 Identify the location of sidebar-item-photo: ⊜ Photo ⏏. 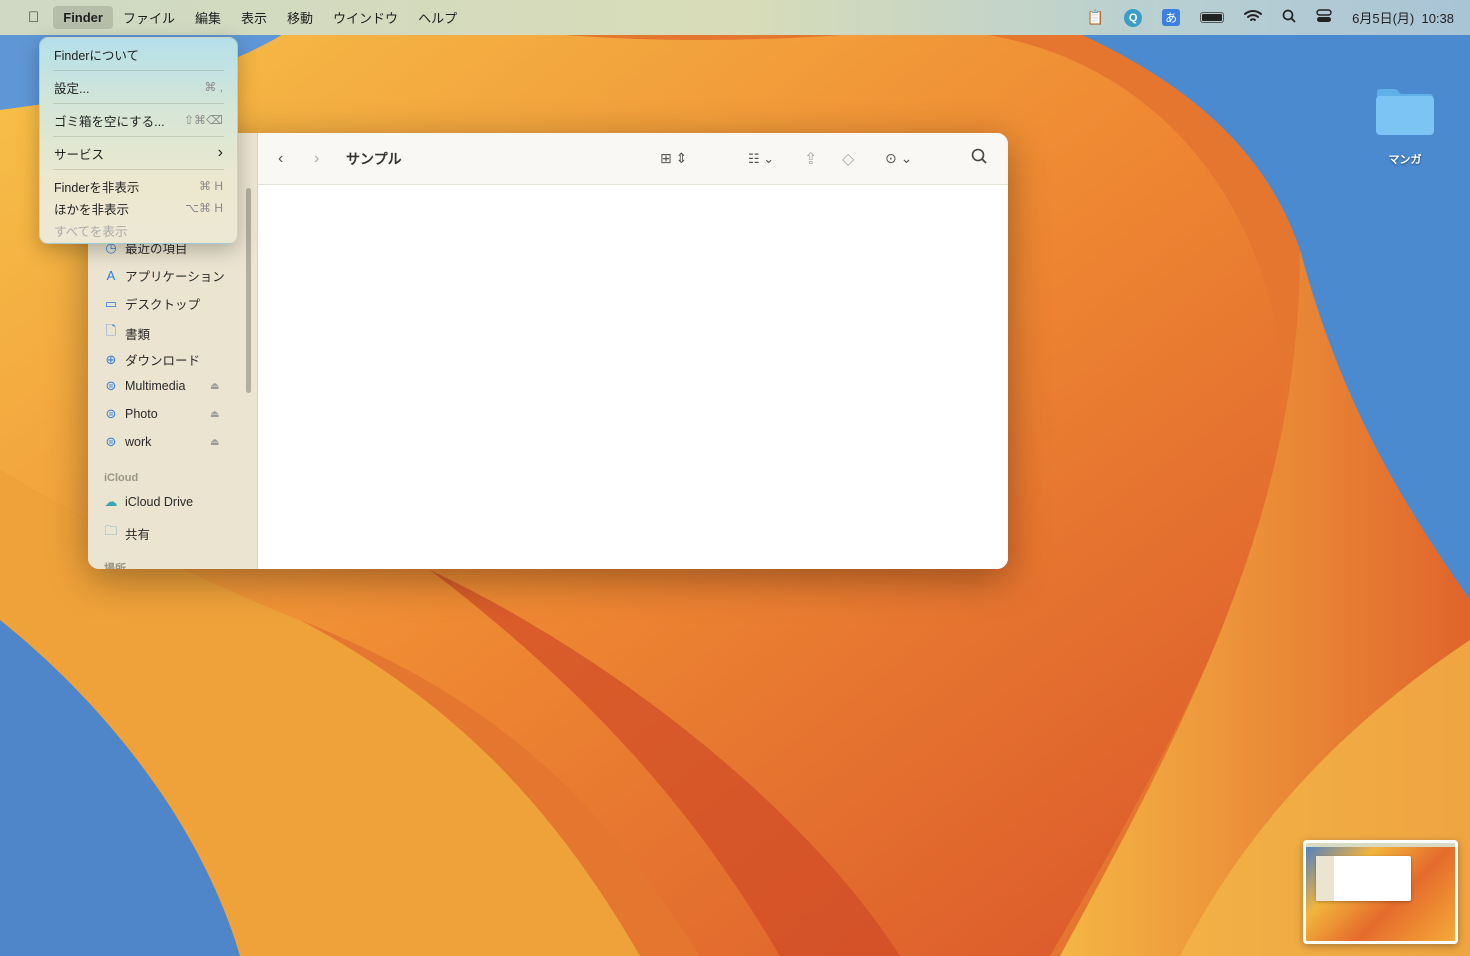
(169, 414).